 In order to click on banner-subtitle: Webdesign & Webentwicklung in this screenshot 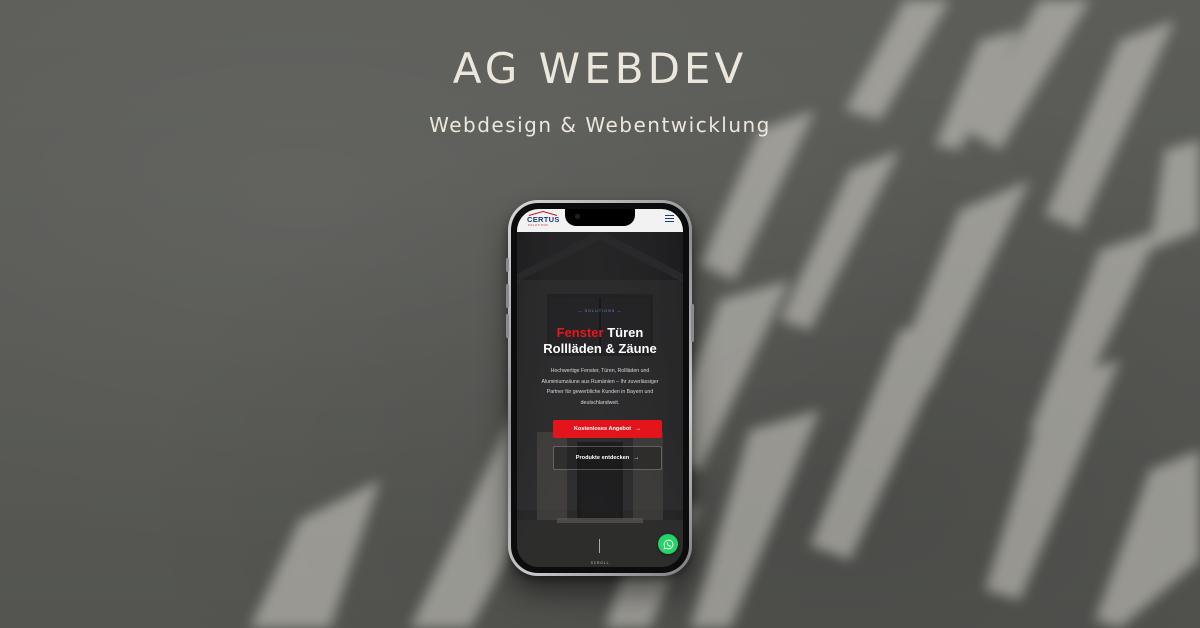, I will do `click(600, 125)`.